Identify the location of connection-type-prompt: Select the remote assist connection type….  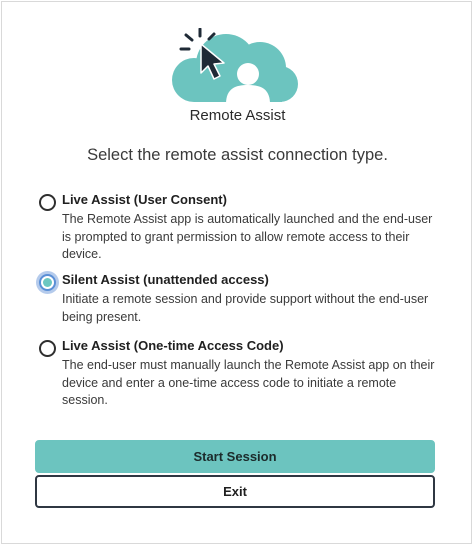
(237, 155).